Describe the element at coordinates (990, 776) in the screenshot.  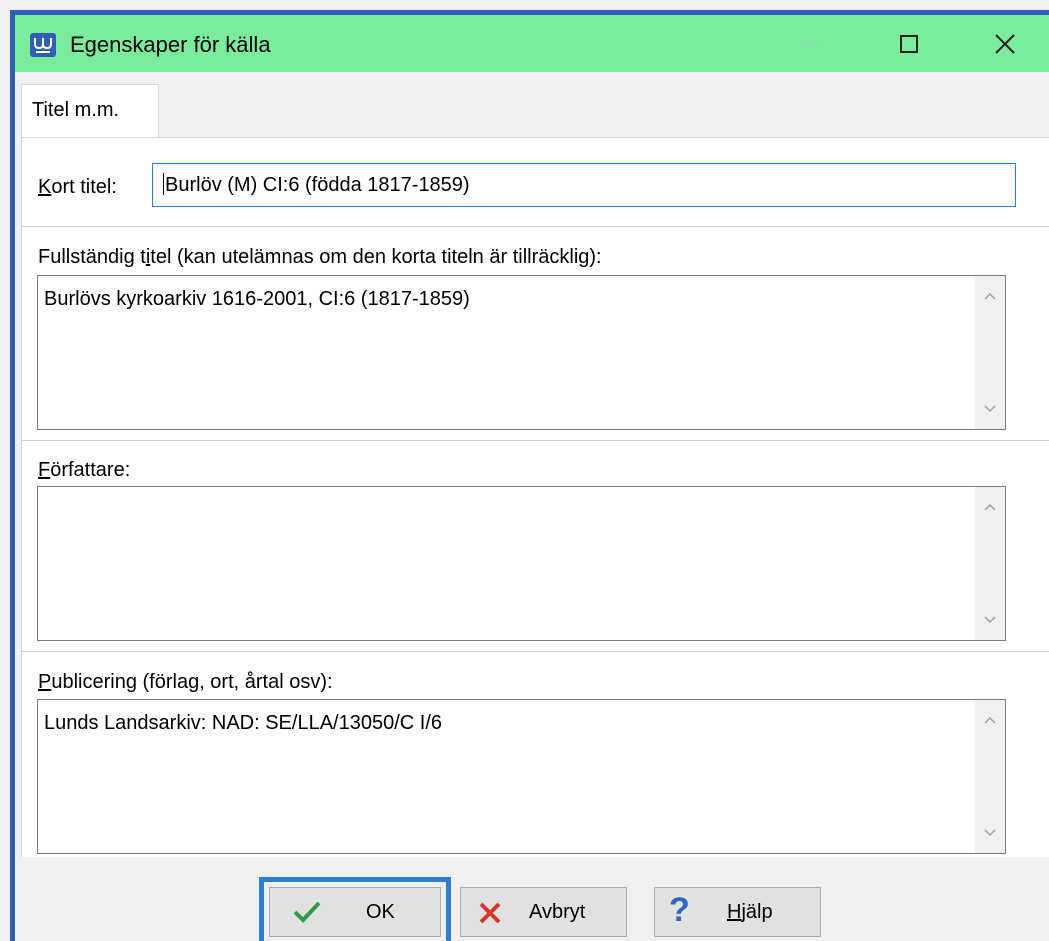
I see `publishing-scrollbar` at that location.